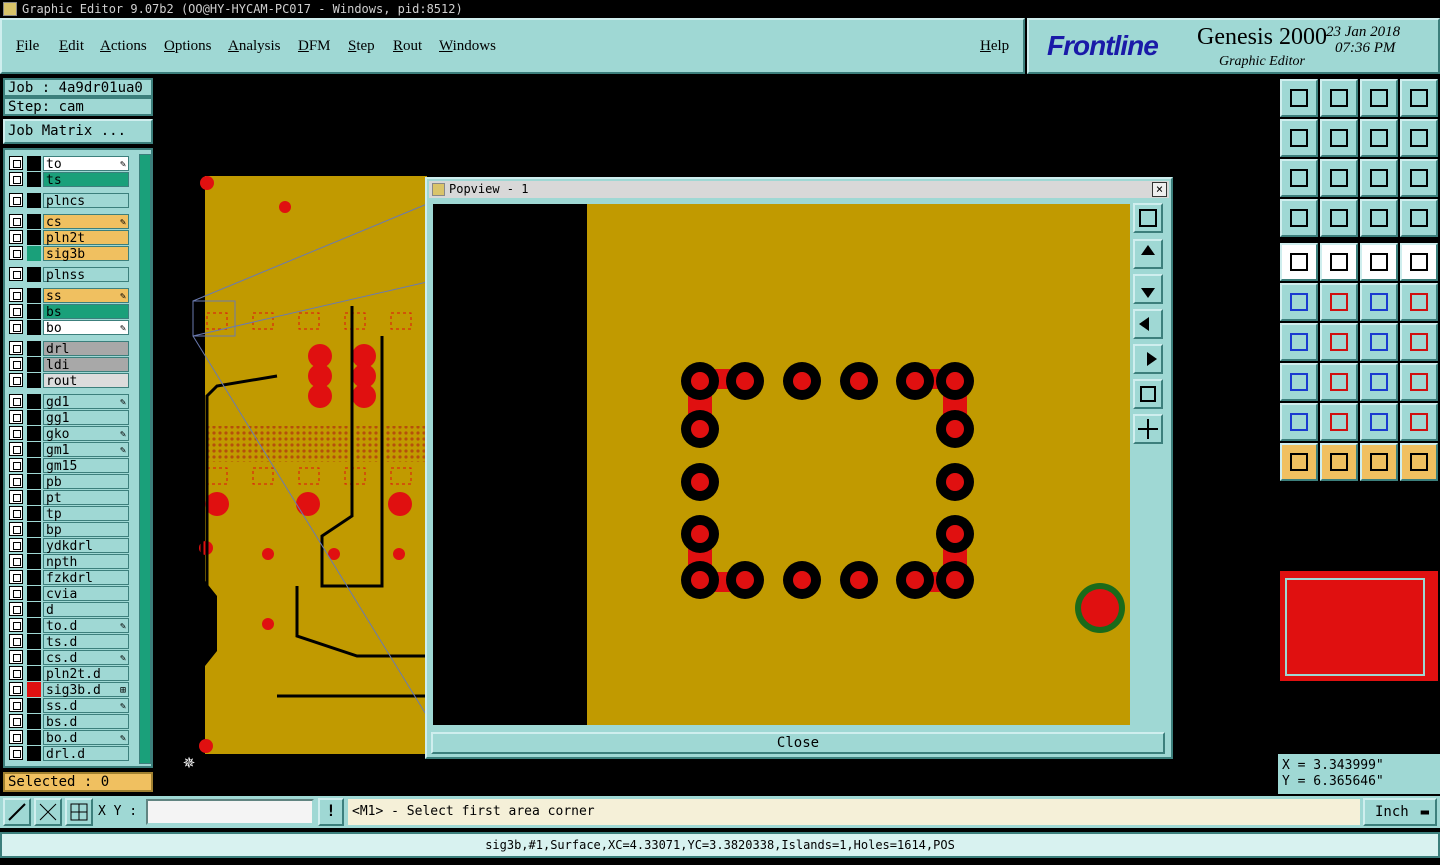 The image size is (1440, 865). I want to click on layer-name: gm1 ✎, so click(86, 450).